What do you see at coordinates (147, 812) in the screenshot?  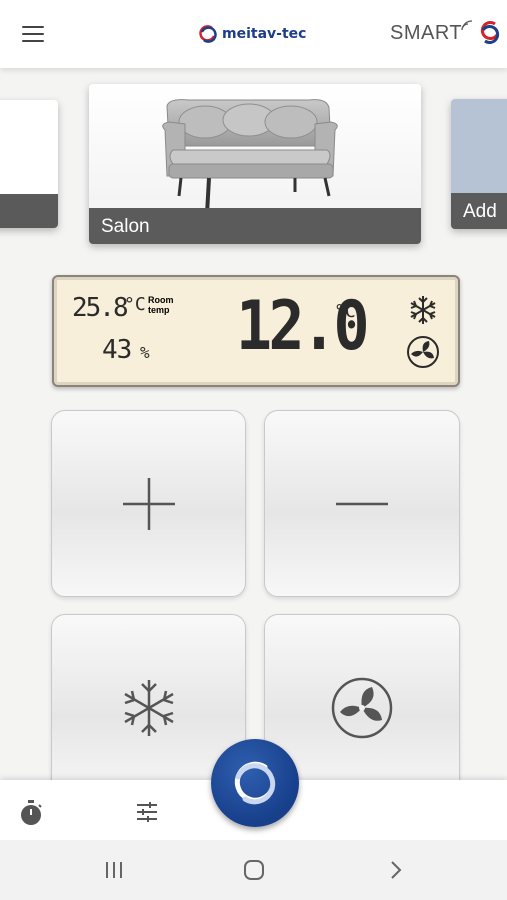 I see `sliders-icon` at bounding box center [147, 812].